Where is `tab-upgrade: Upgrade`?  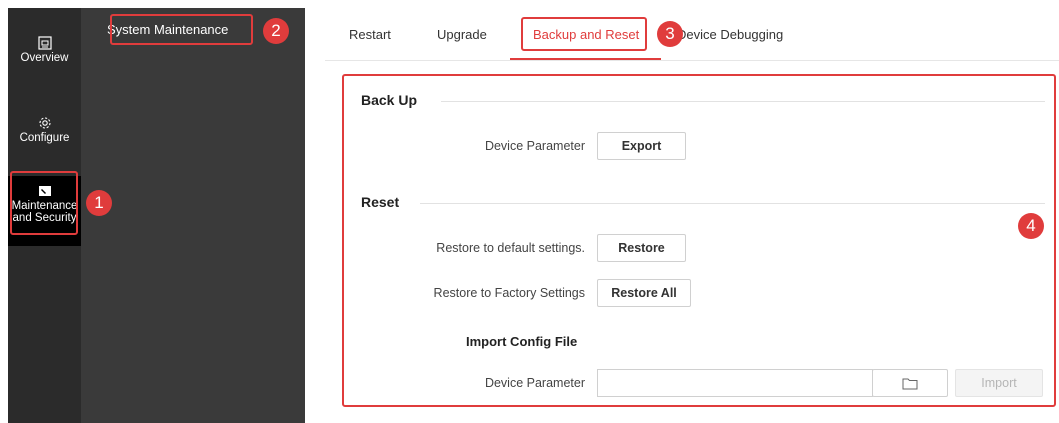 tab-upgrade: Upgrade is located at coordinates (462, 34).